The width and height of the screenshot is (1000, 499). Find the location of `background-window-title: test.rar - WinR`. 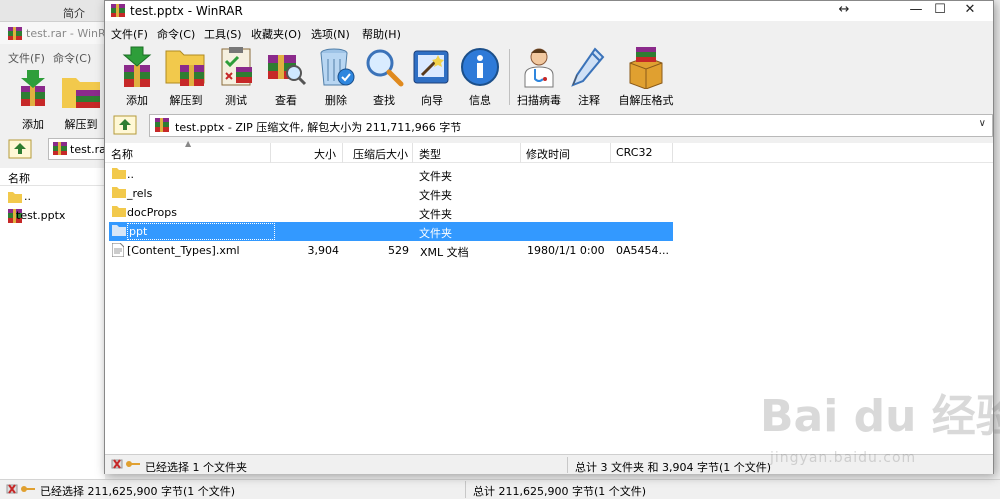

background-window-title: test.rar - WinR is located at coordinates (66, 33).